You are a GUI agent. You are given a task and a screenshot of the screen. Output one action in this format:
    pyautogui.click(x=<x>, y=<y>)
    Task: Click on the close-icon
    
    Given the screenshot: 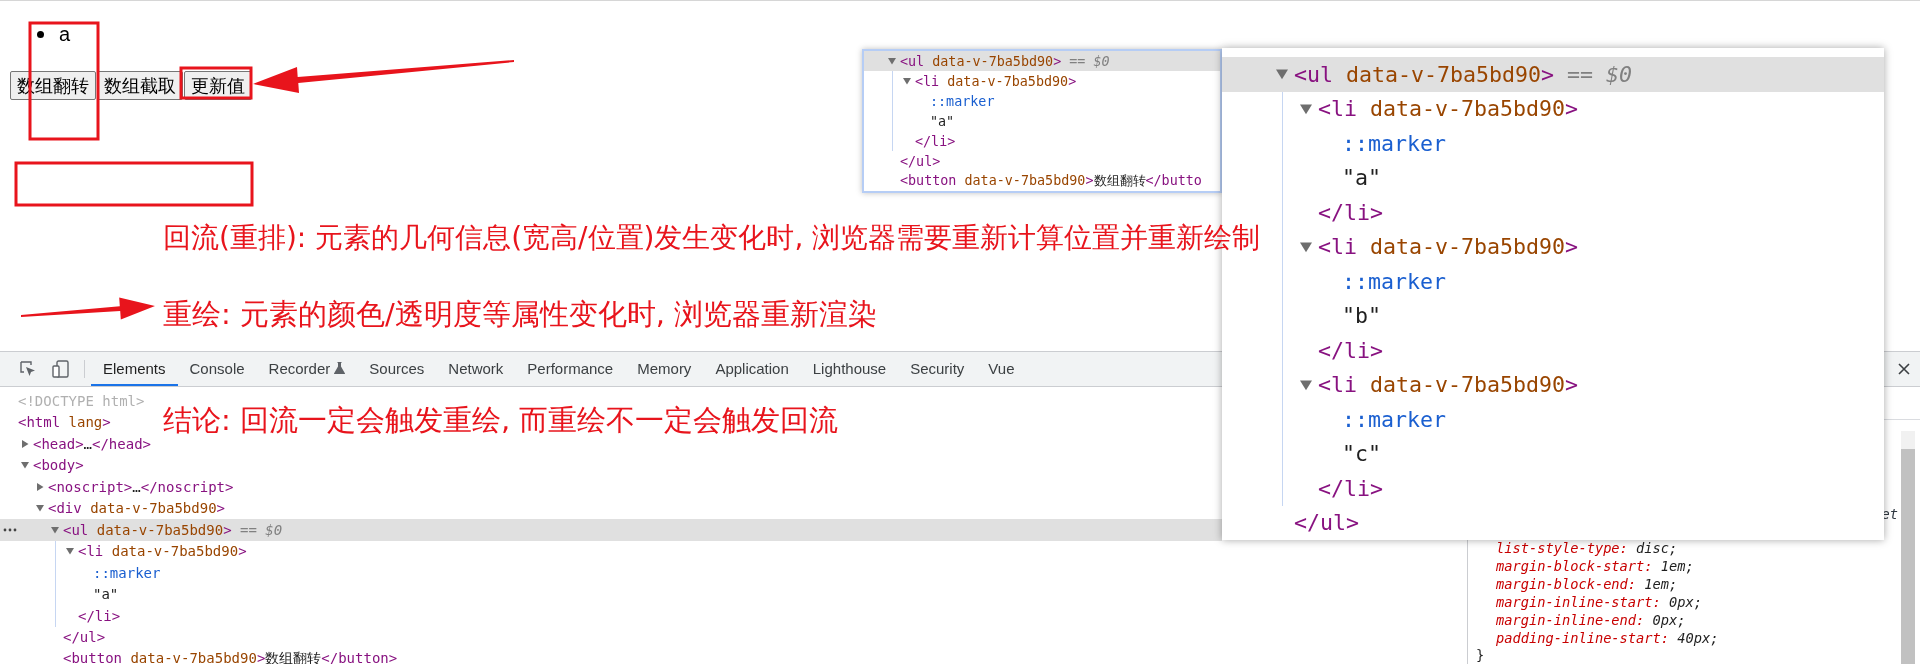 What is the action you would take?
    pyautogui.click(x=1904, y=369)
    